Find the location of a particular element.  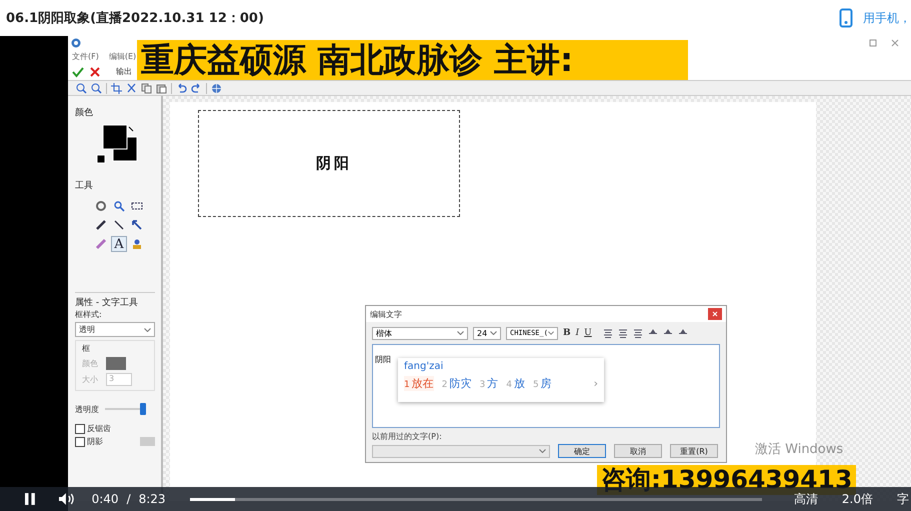

ime-input-text: fang'zai is located at coordinates (424, 366).